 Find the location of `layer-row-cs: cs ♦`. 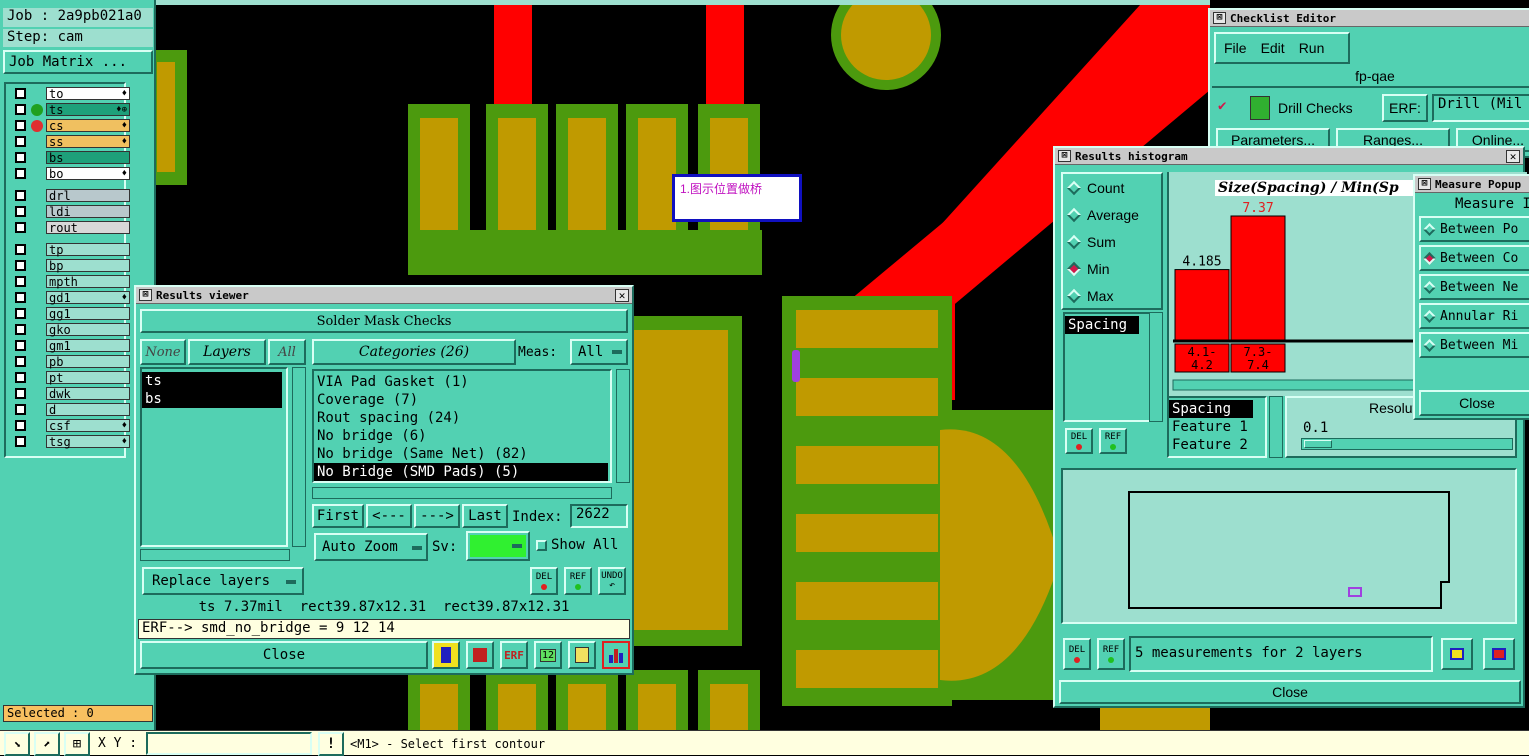

layer-row-cs: cs ♦ is located at coordinates (71, 125).